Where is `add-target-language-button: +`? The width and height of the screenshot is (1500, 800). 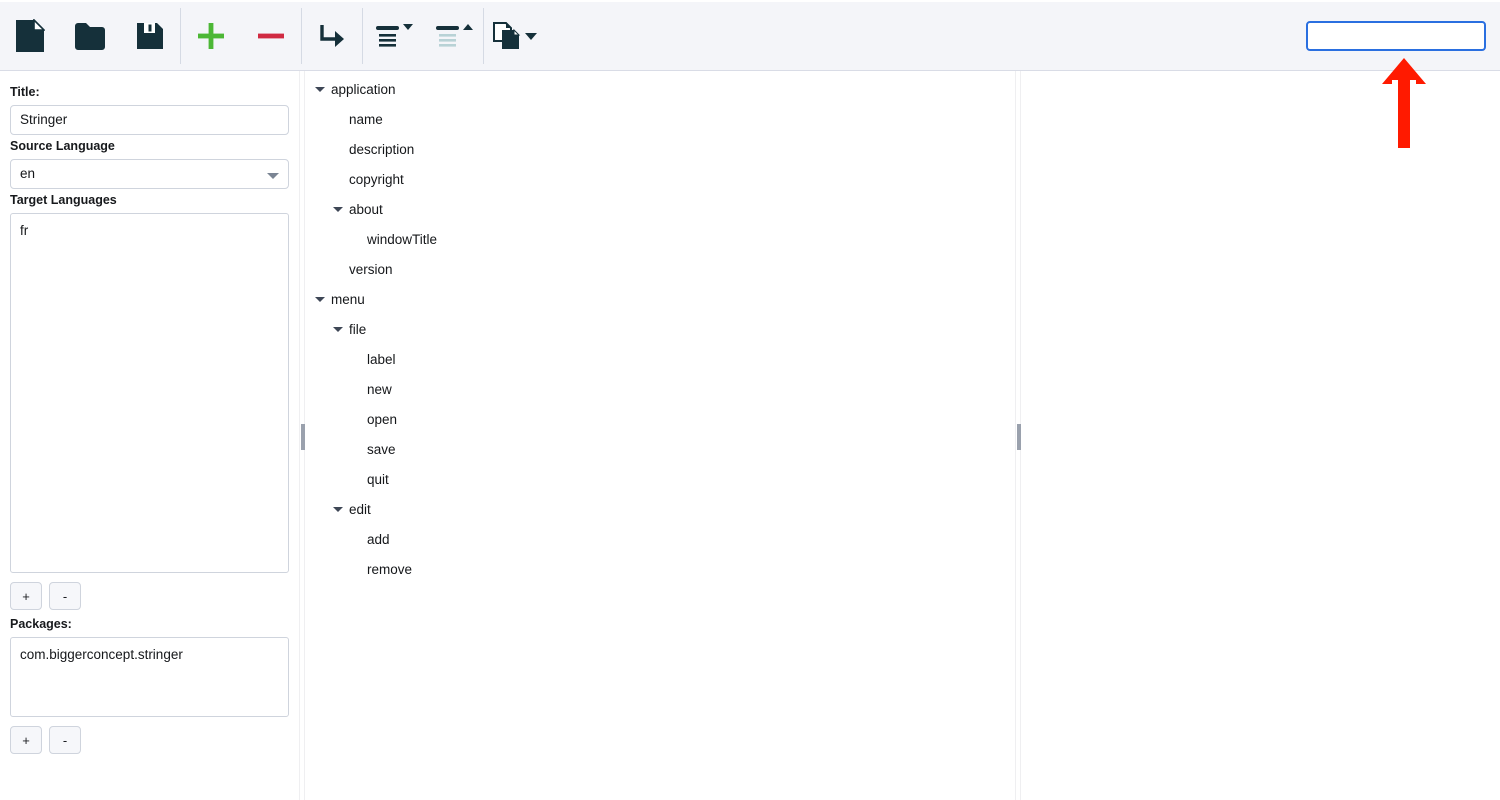 add-target-language-button: + is located at coordinates (26, 596).